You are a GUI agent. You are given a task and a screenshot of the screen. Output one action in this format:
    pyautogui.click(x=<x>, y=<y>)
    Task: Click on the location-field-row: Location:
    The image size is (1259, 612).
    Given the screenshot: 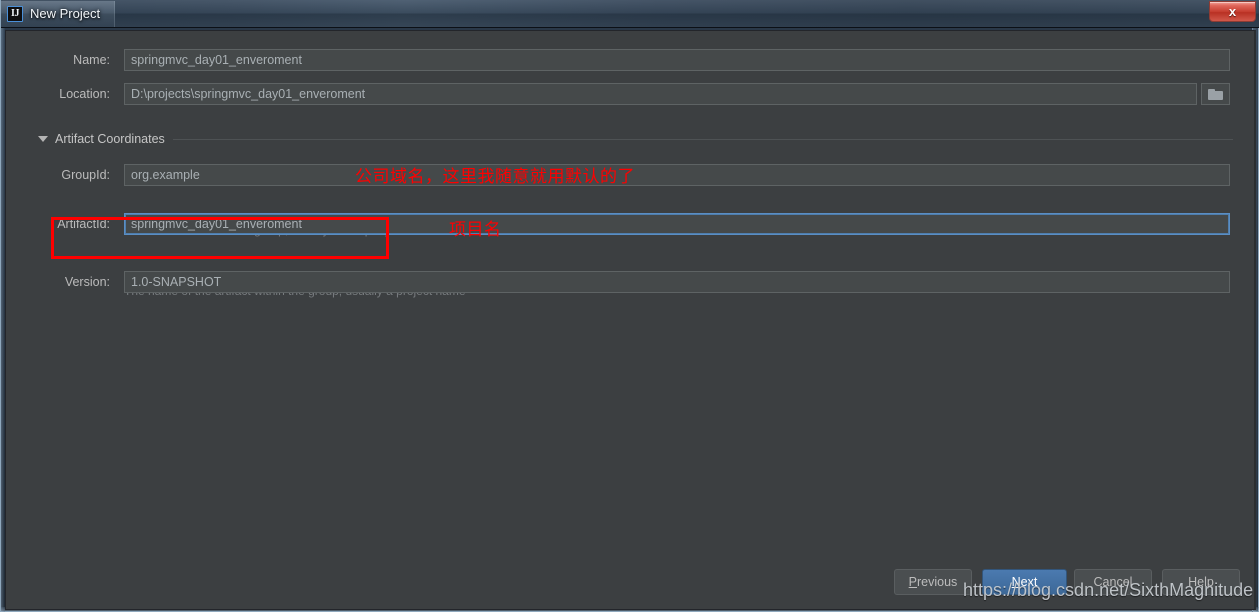 What is the action you would take?
    pyautogui.click(x=631, y=94)
    